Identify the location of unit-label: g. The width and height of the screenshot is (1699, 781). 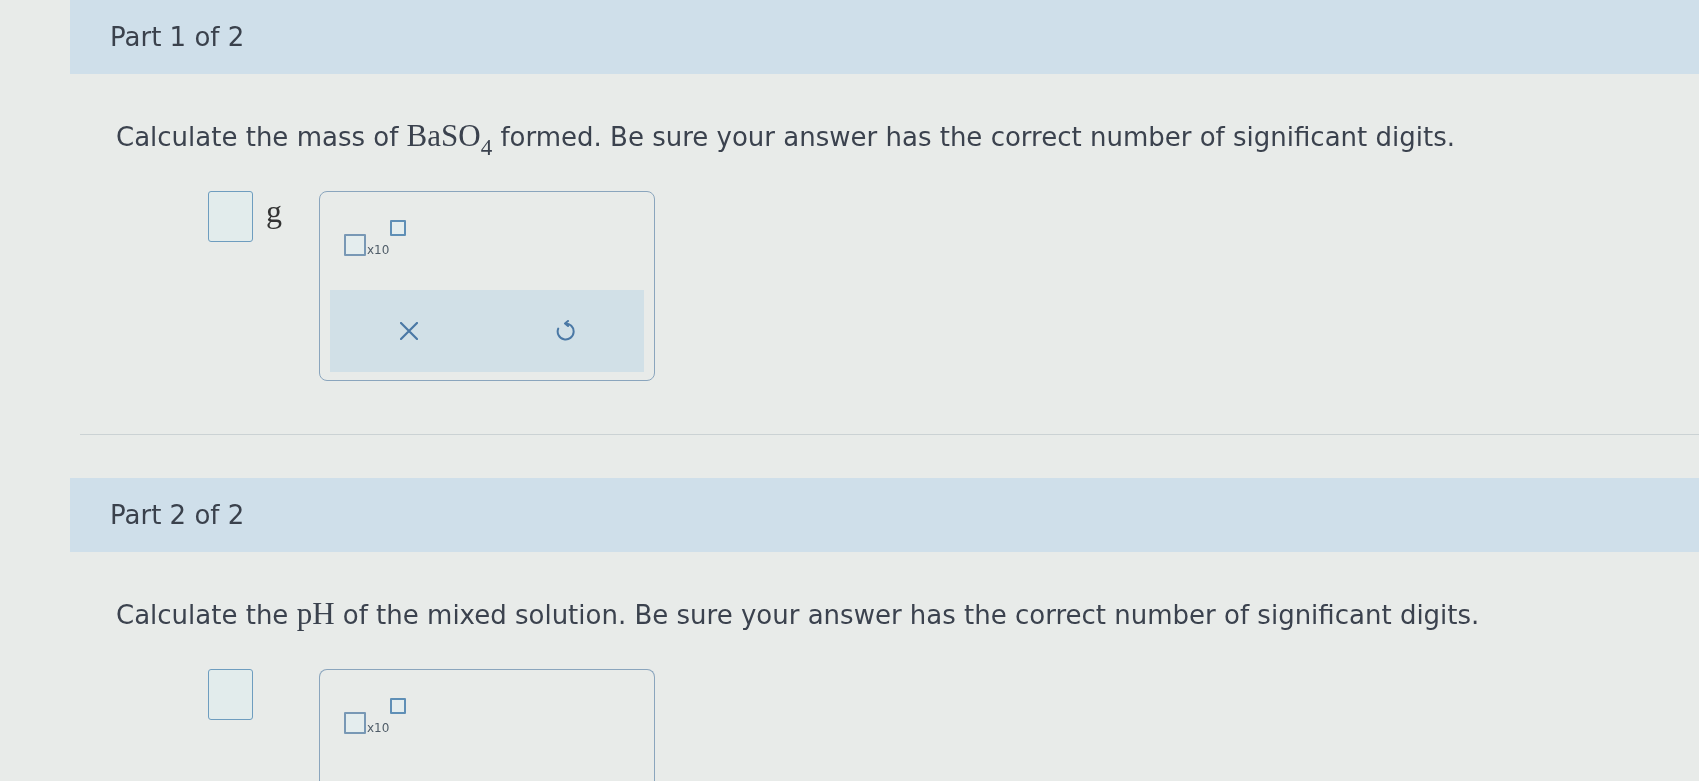
(274, 211).